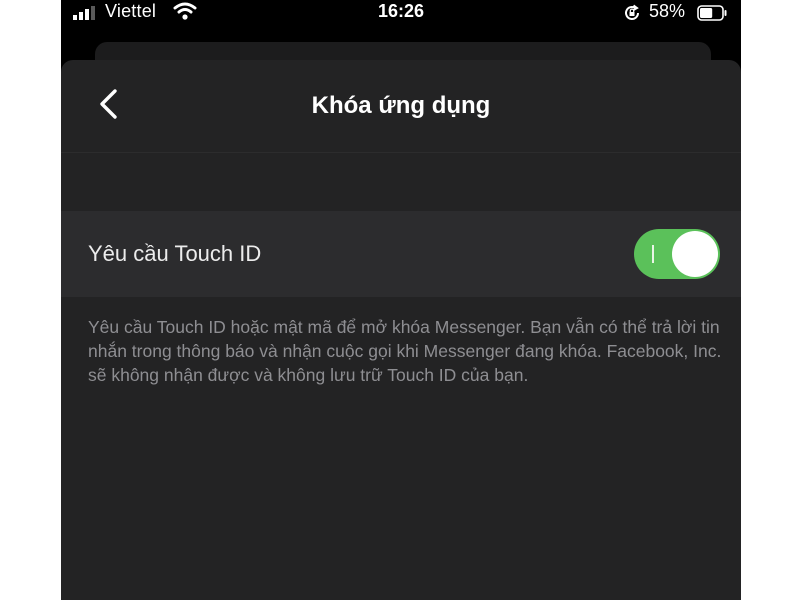 The width and height of the screenshot is (800, 600). I want to click on page-title: Khóa ứng dụng, so click(401, 105).